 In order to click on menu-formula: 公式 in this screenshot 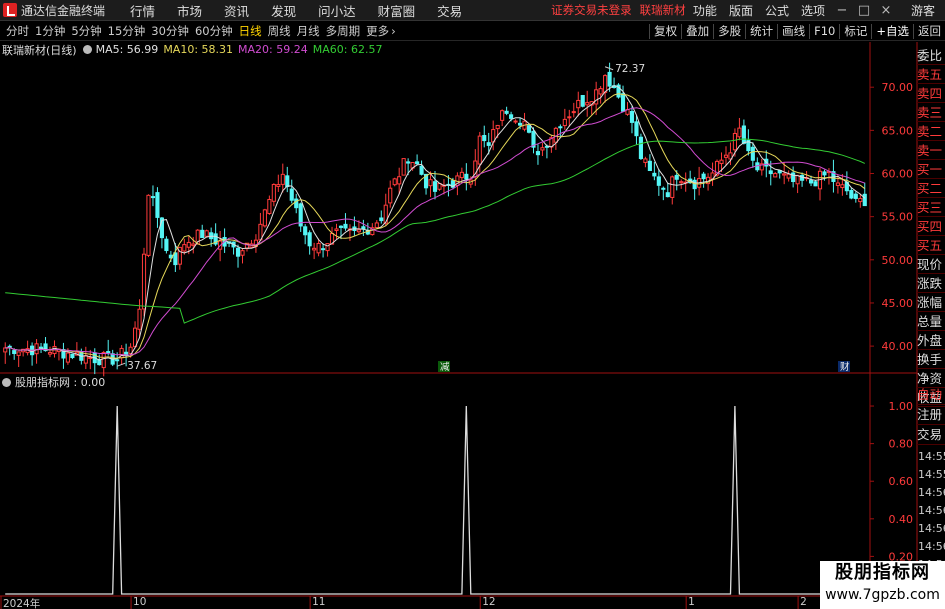, I will do `click(777, 10)`.